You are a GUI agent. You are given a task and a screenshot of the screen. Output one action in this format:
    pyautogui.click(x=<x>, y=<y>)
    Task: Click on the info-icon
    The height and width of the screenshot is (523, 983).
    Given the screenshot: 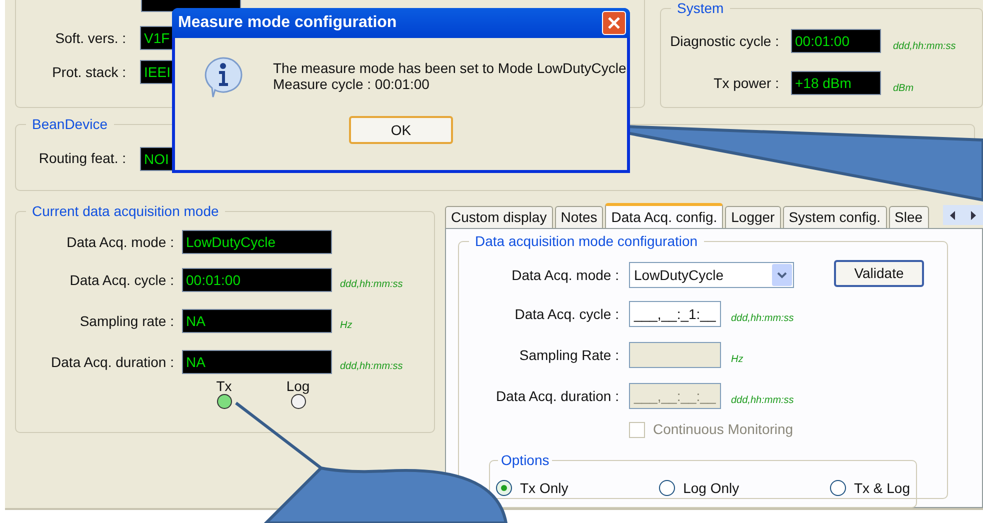 What is the action you would take?
    pyautogui.click(x=223, y=77)
    